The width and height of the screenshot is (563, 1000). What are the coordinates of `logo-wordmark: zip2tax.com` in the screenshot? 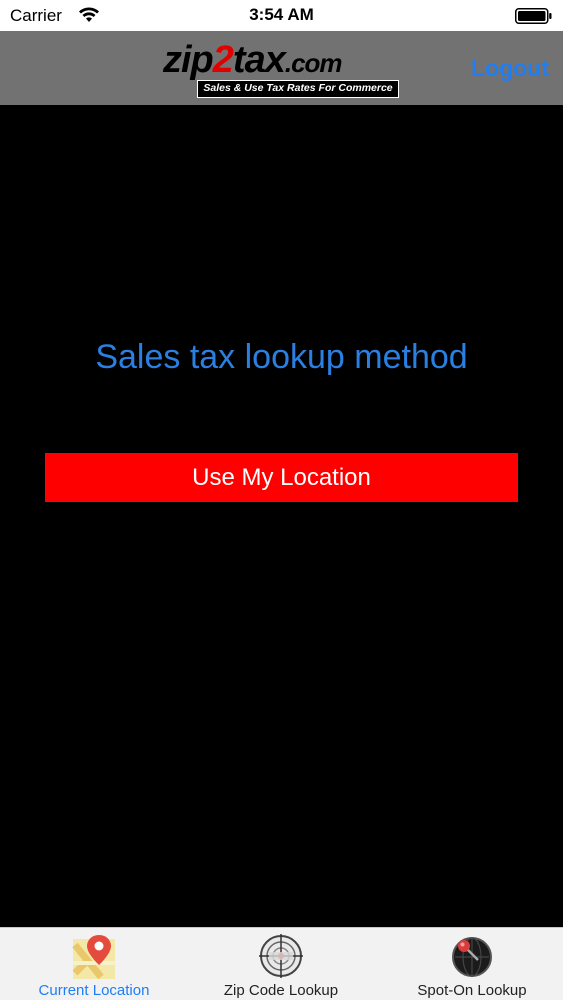 It's located at (253, 60).